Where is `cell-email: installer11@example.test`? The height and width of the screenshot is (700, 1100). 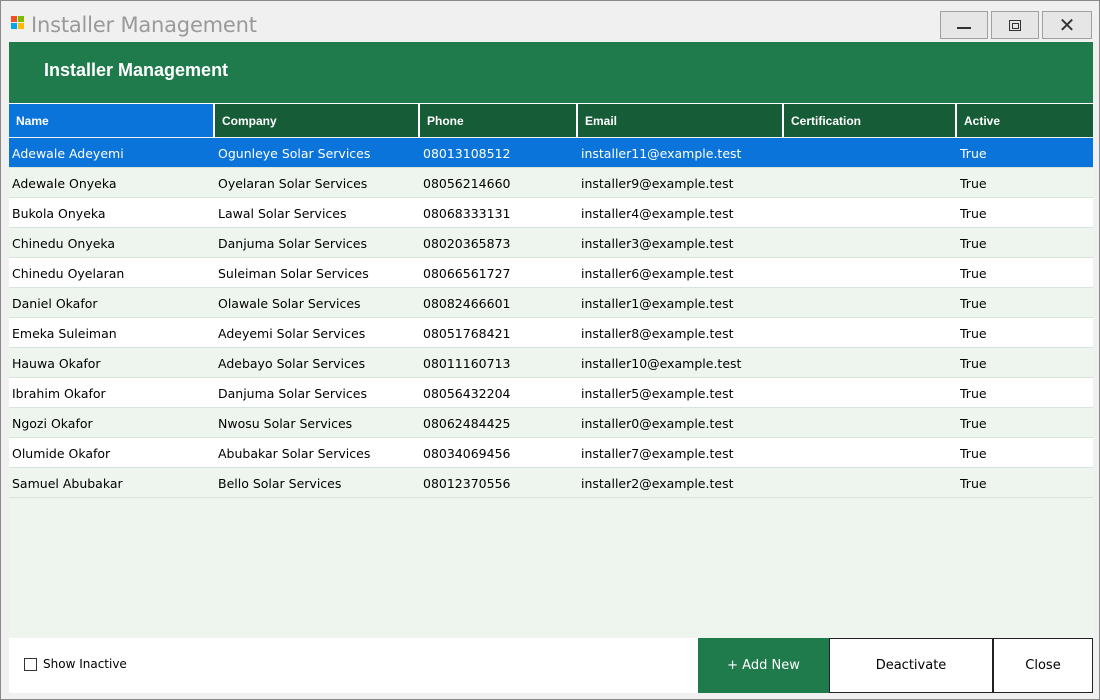
cell-email: installer11@example.test is located at coordinates (661, 153).